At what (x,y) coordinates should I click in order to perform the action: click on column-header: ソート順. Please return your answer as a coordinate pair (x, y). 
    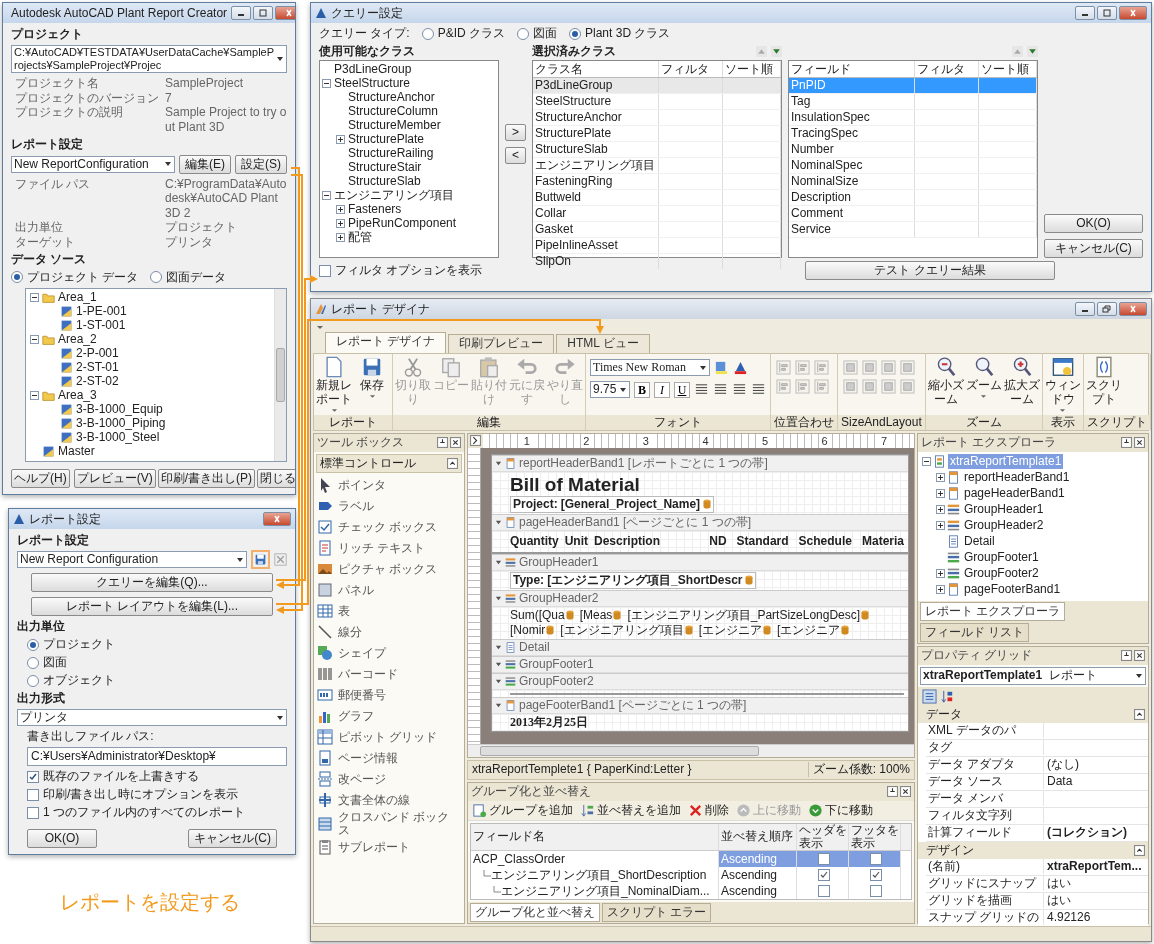
    Looking at the image, I should click on (752, 69).